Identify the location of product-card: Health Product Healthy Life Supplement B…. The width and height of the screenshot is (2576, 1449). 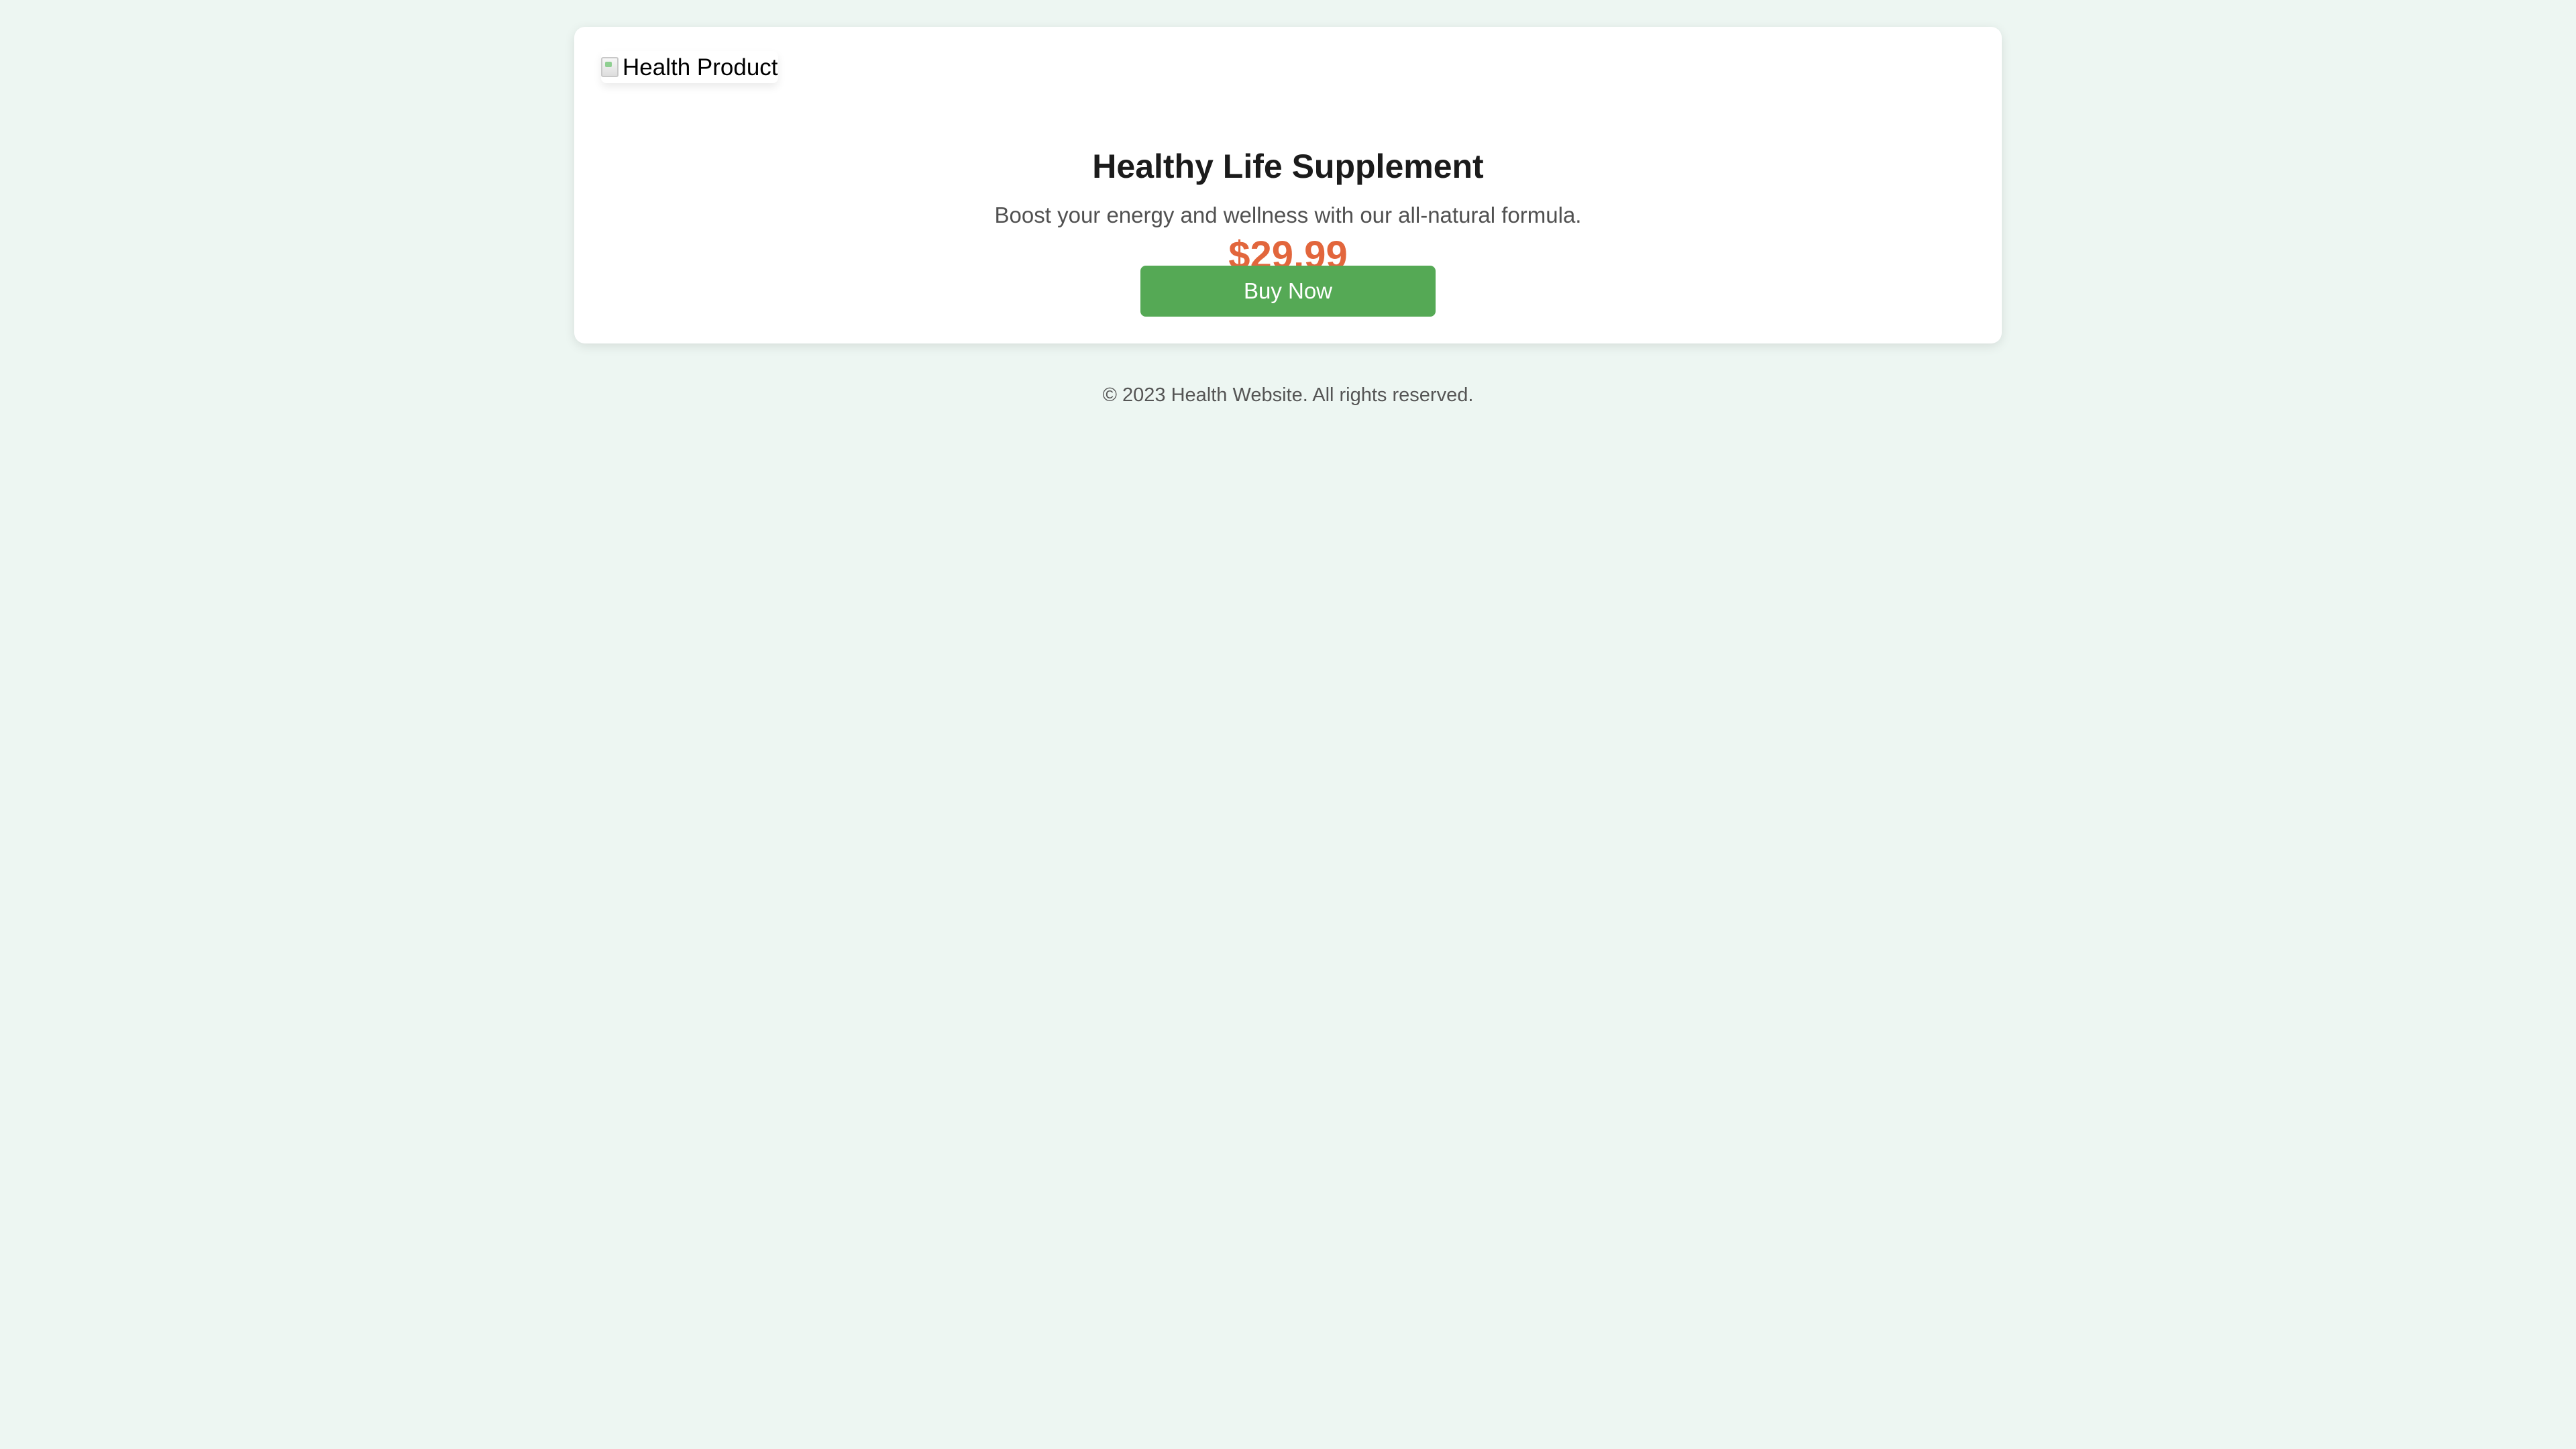
(1288, 185).